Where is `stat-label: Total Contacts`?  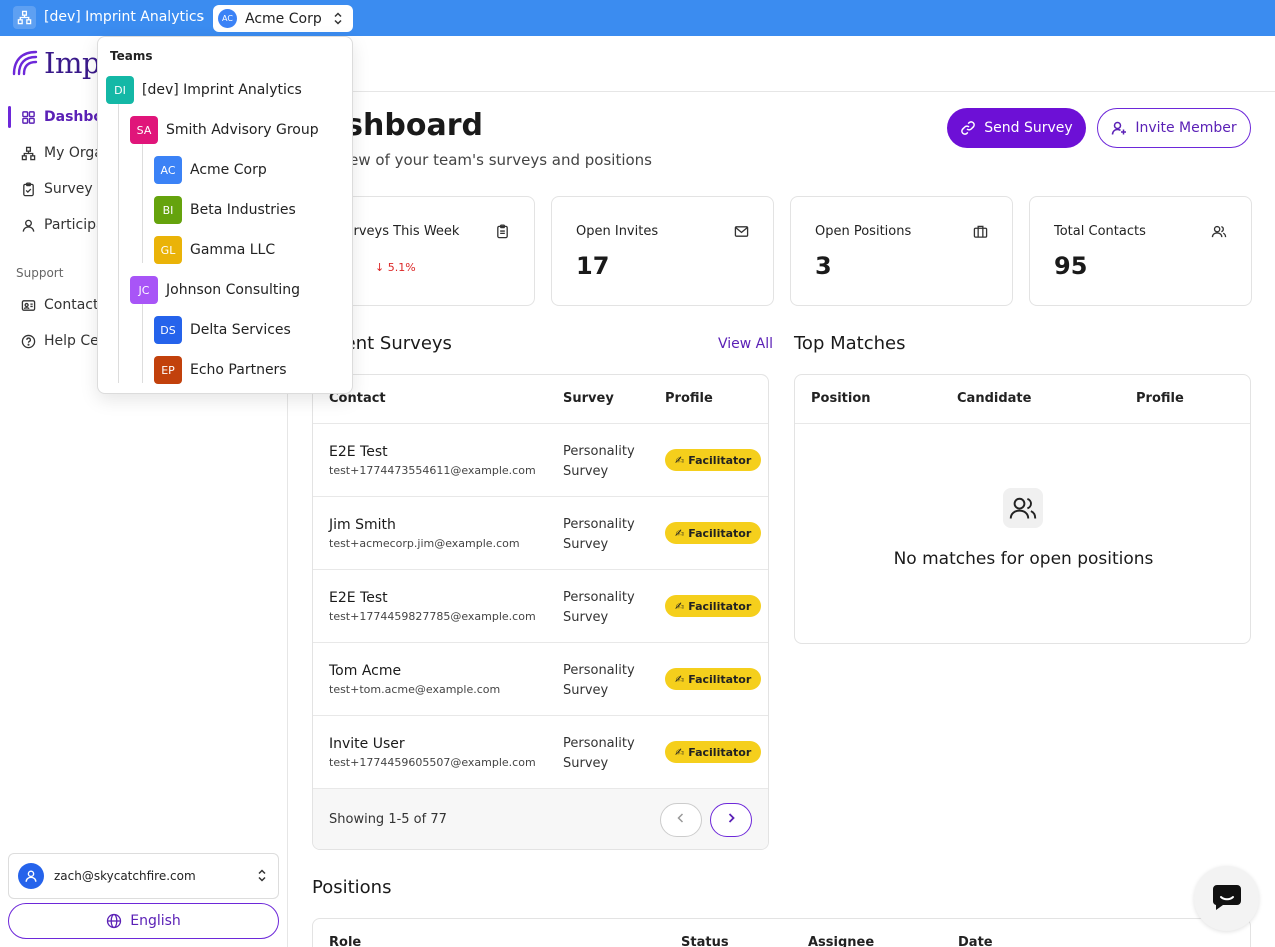
stat-label: Total Contacts is located at coordinates (1100, 231).